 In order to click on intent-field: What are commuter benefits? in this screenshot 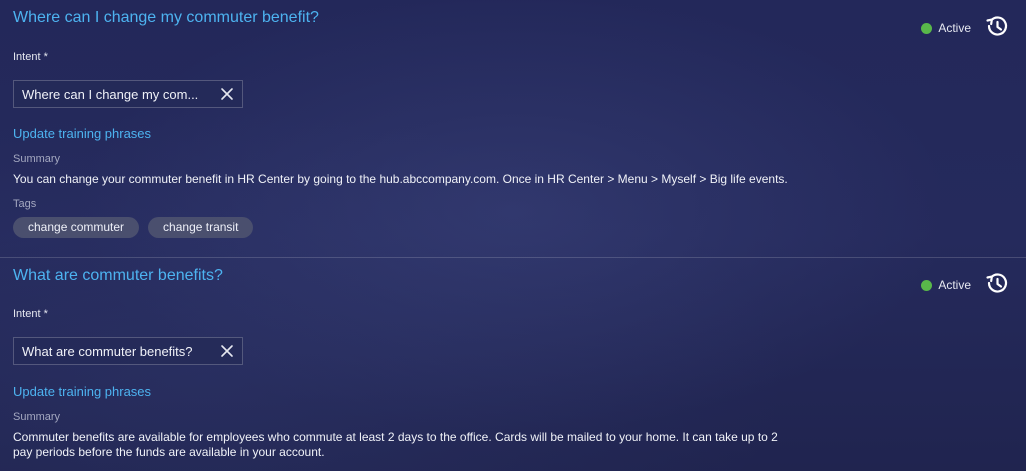, I will do `click(128, 351)`.